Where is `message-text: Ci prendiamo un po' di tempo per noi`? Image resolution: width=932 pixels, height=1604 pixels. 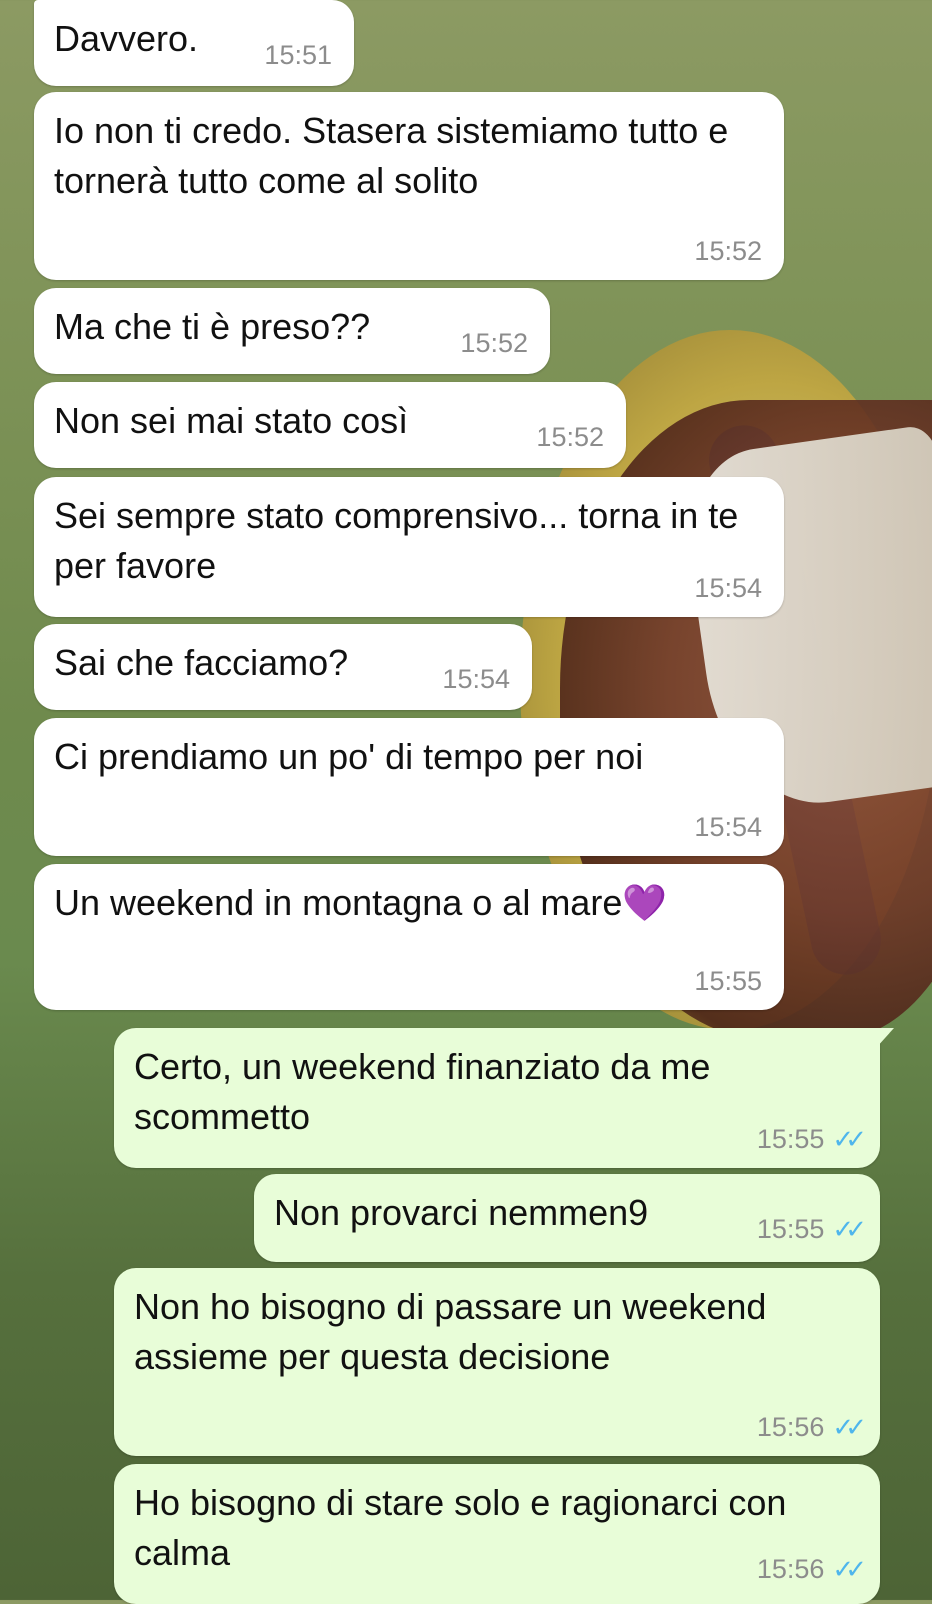
message-text: Ci prendiamo un po' di tempo per noi is located at coordinates (349, 756).